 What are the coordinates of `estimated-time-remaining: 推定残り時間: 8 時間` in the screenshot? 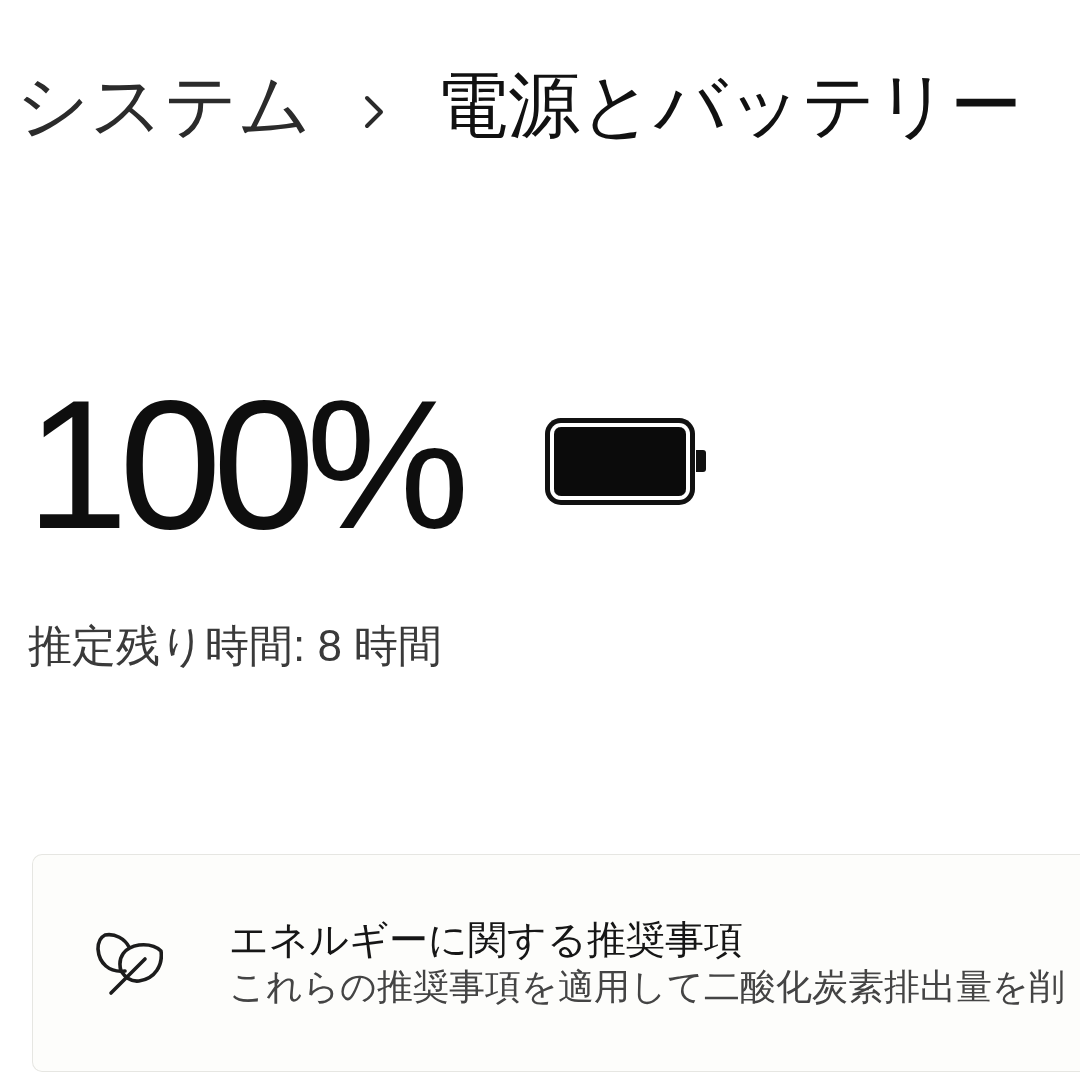 It's located at (235, 645).